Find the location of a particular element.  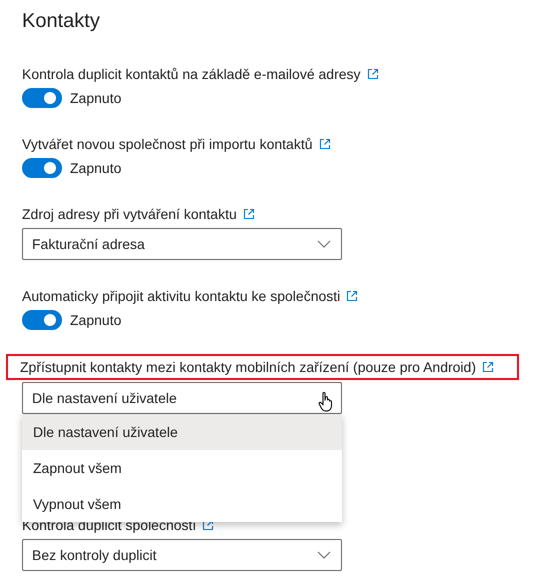

dropdown-select: Bez kontroly duplicit is located at coordinates (182, 555).